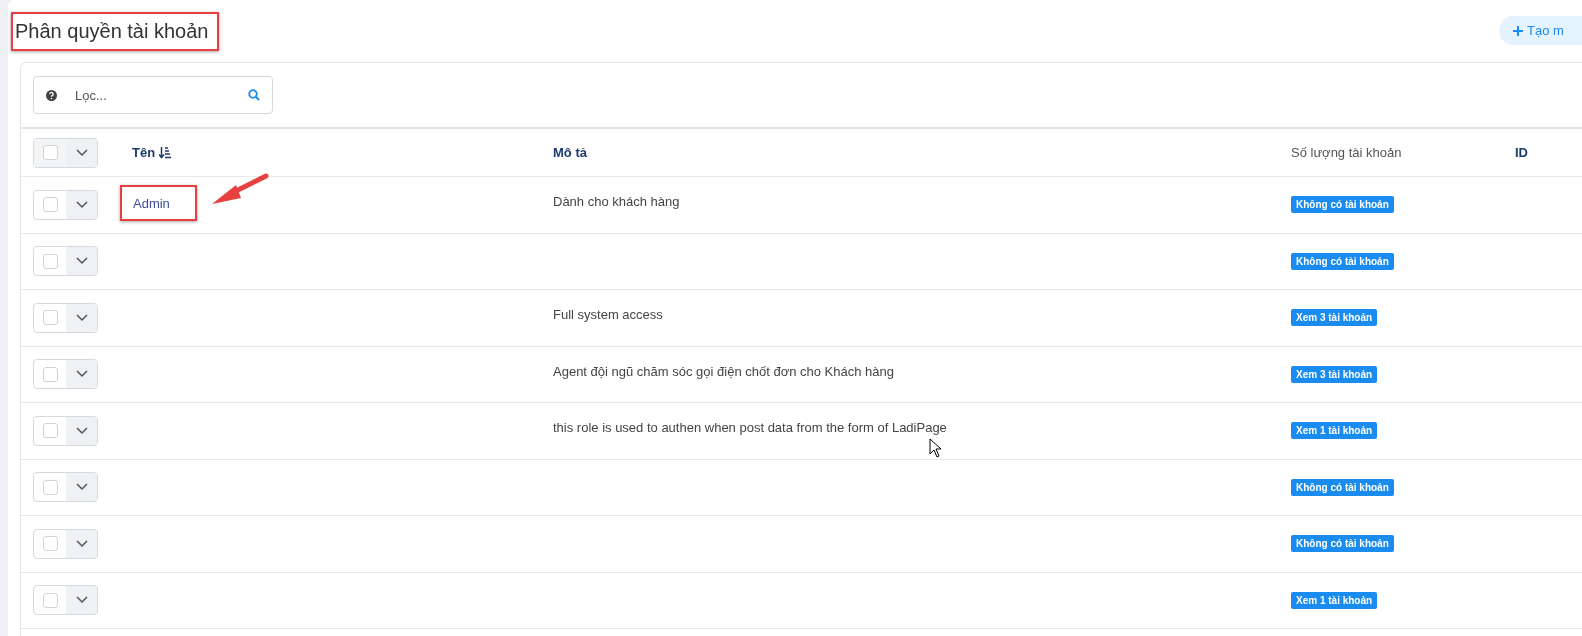 This screenshot has height=636, width=1582. What do you see at coordinates (570, 152) in the screenshot?
I see `column-header: Mô tả` at bounding box center [570, 152].